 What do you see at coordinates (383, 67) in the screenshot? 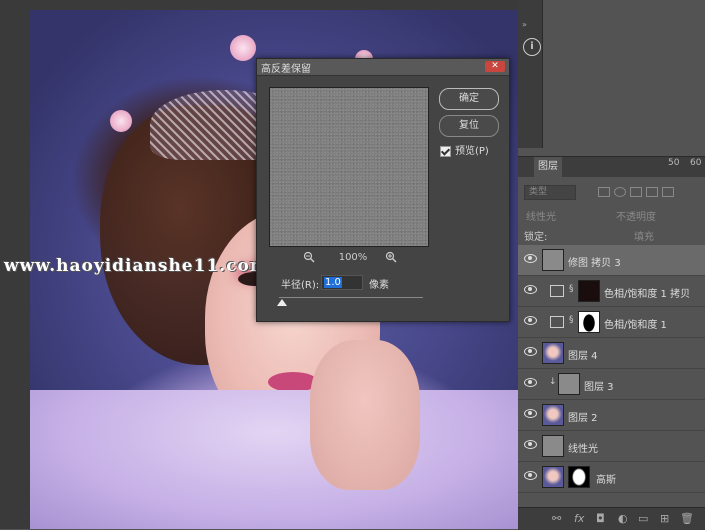
I see `dialog-titlebar: 高反差保留 ✕` at bounding box center [383, 67].